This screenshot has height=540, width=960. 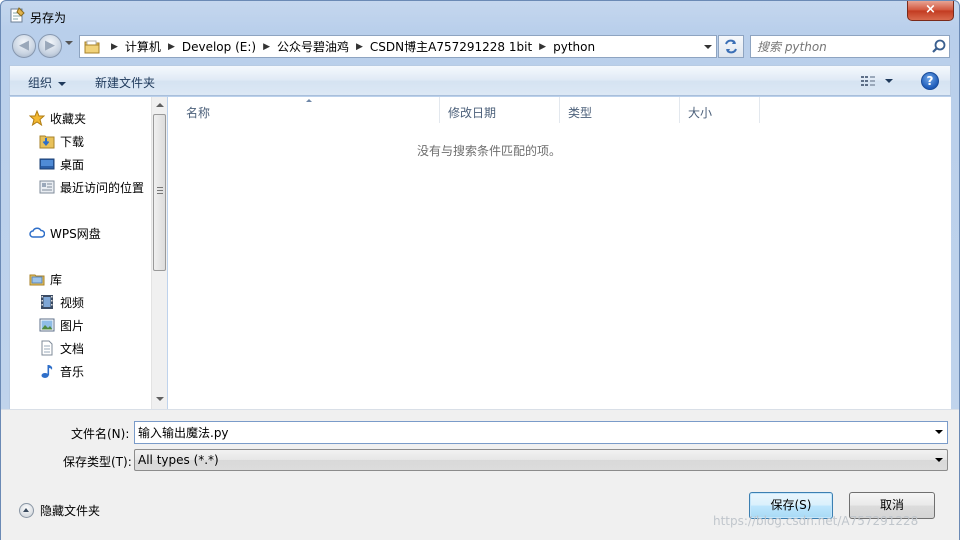 What do you see at coordinates (178, 460) in the screenshot?
I see `filetype-value: All types (*.*)` at bounding box center [178, 460].